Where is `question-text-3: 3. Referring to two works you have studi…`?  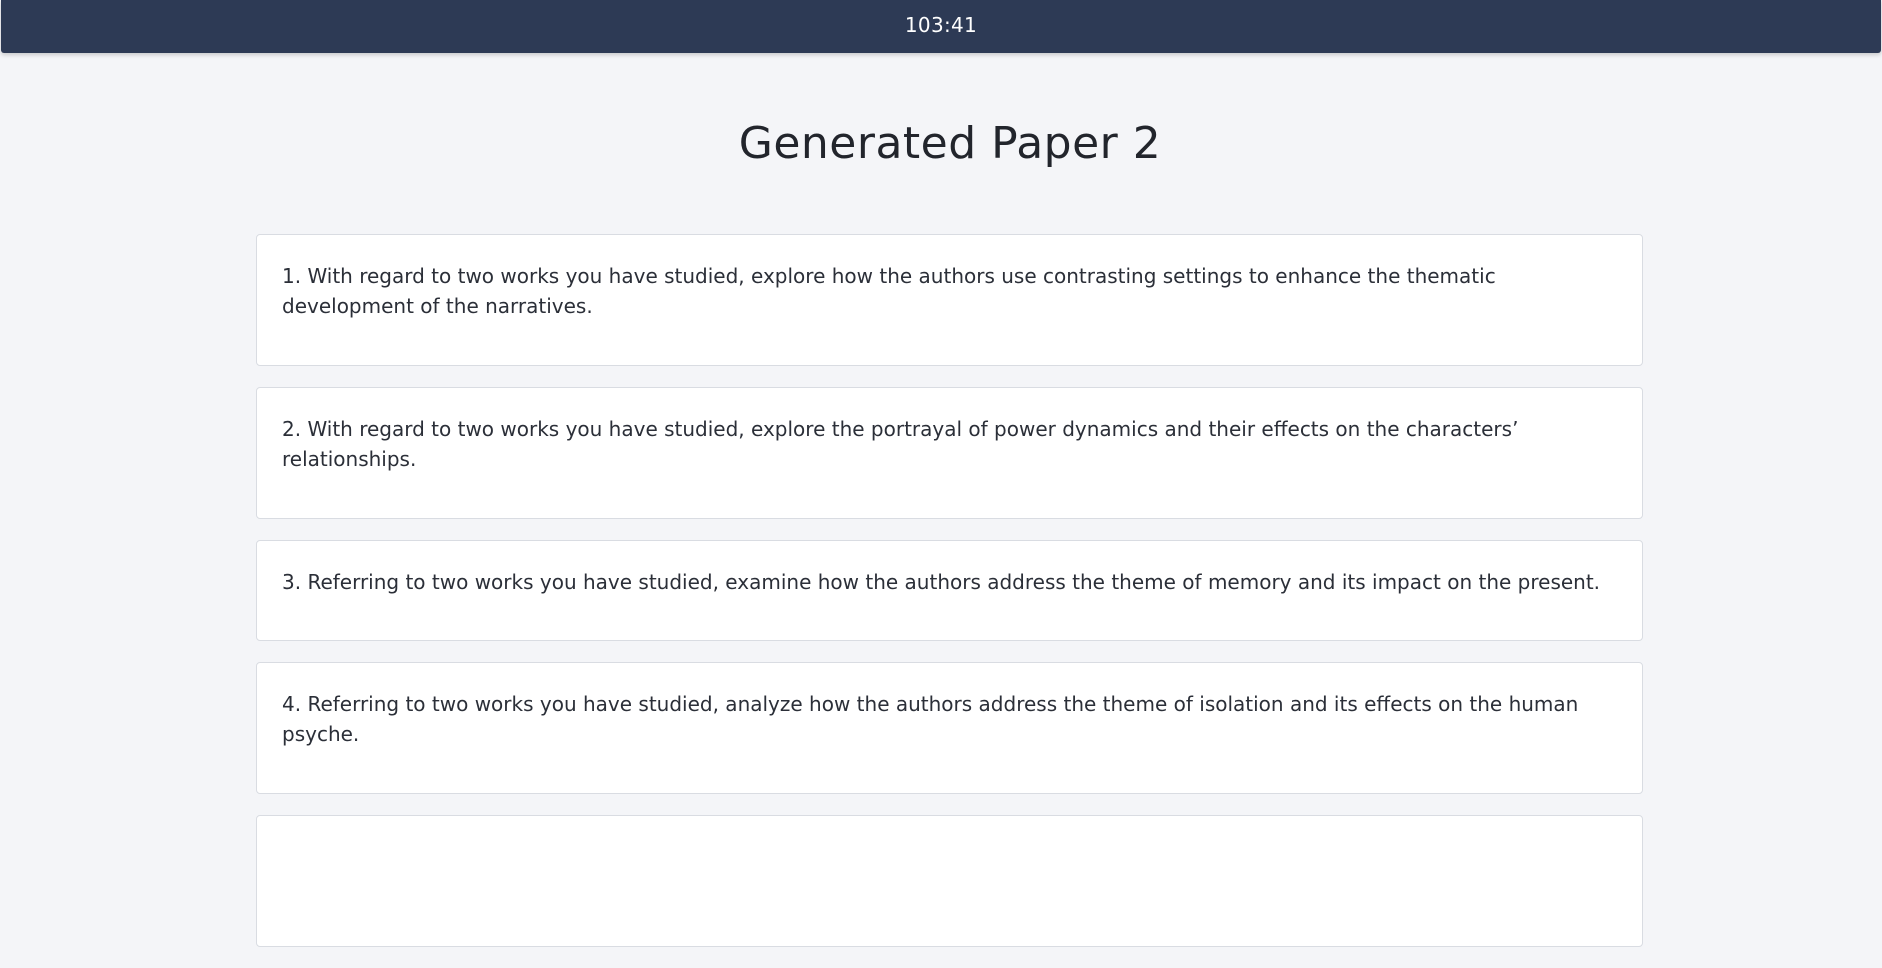
question-text-3: 3. Referring to two works you have studi… is located at coordinates (941, 582).